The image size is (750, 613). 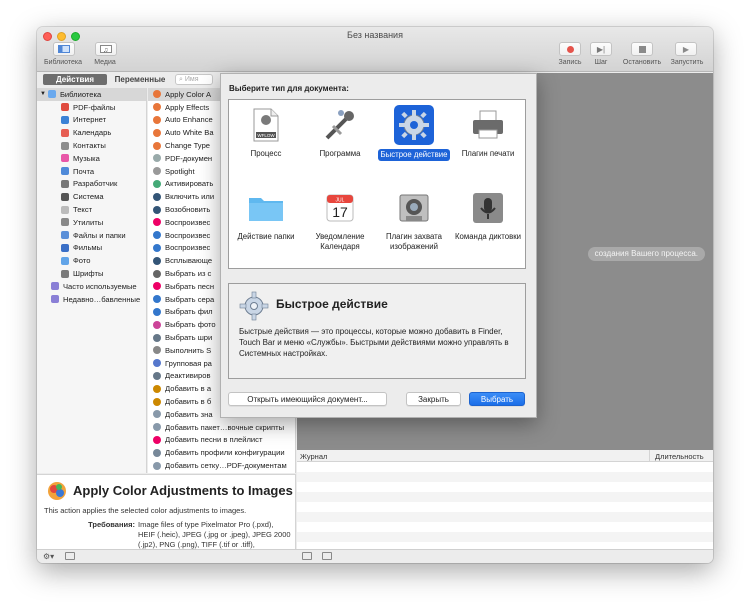 I want to click on action-label: Групповая ра, so click(x=188, y=363).